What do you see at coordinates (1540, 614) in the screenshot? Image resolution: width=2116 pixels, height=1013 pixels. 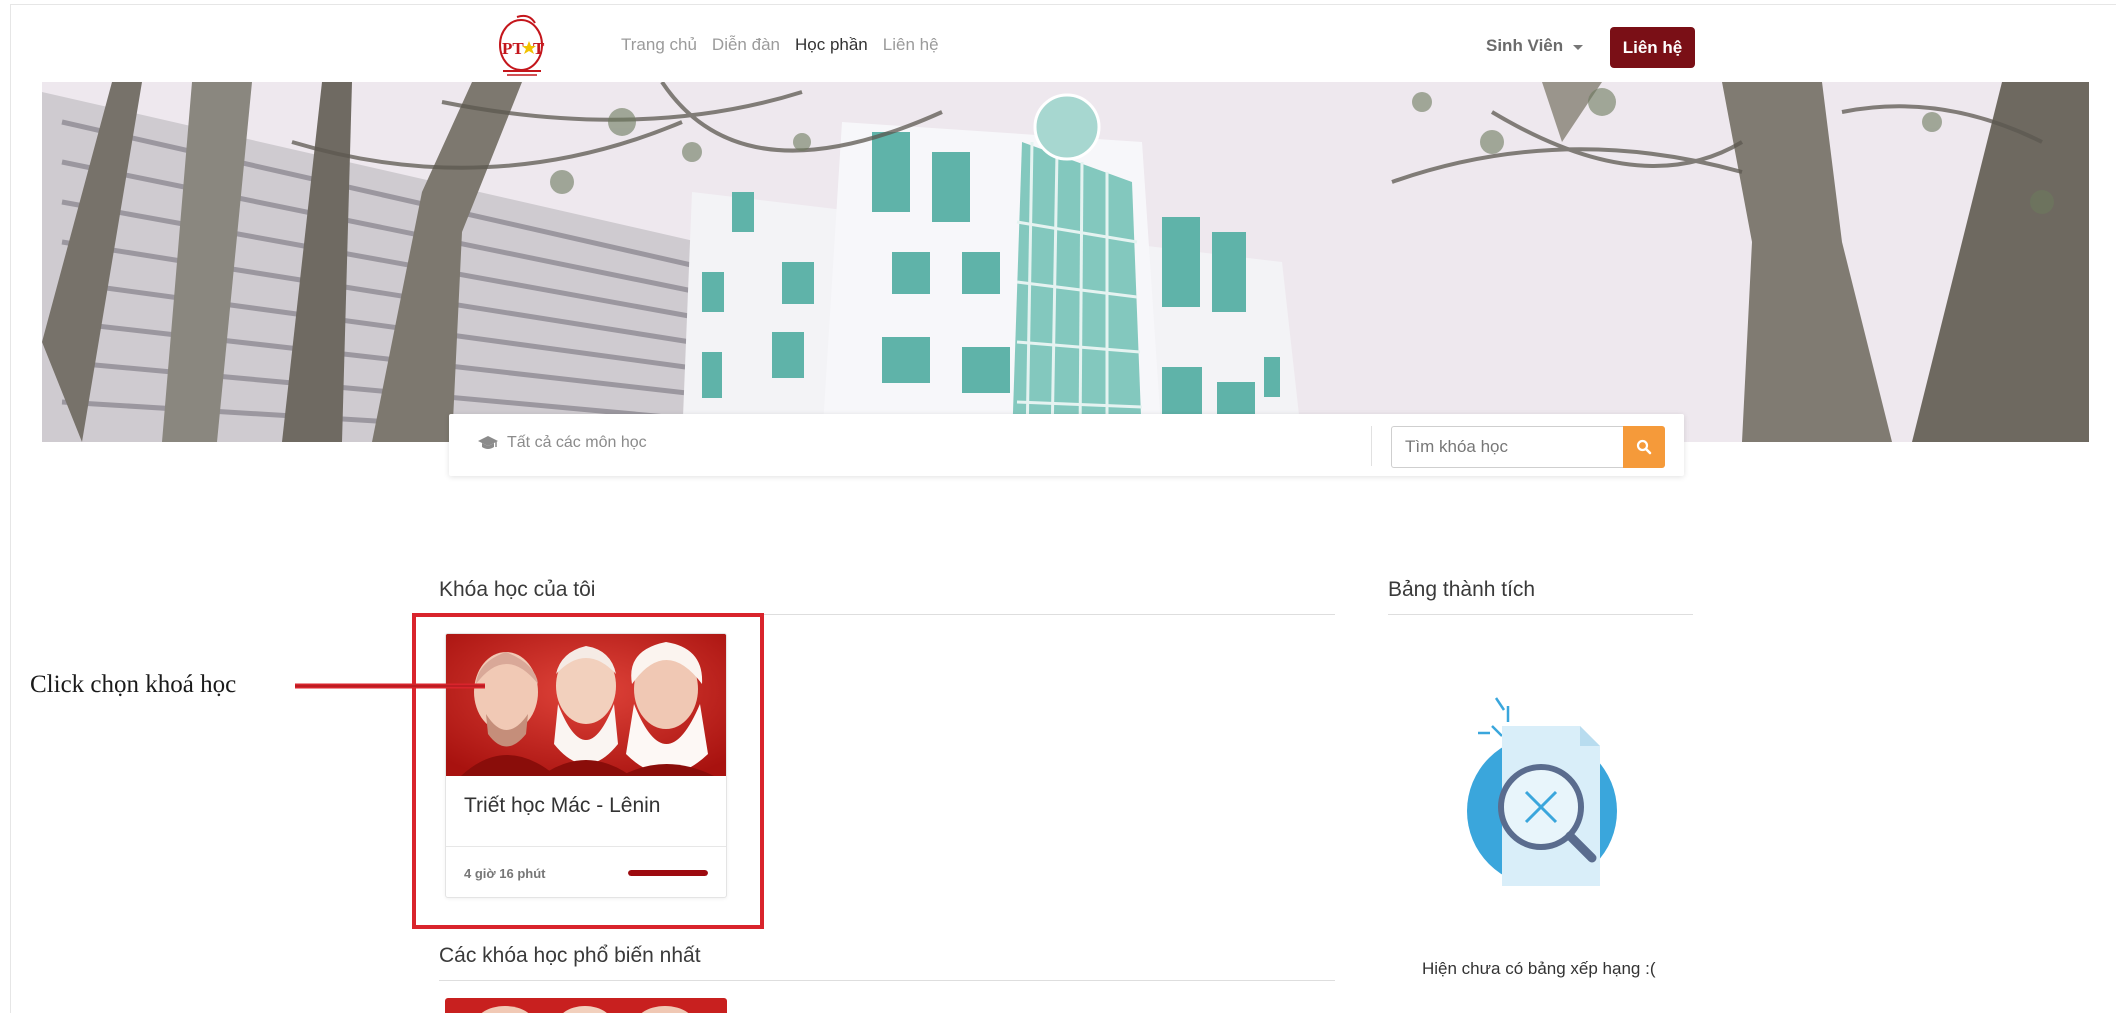 I see `leaderboard-divider` at bounding box center [1540, 614].